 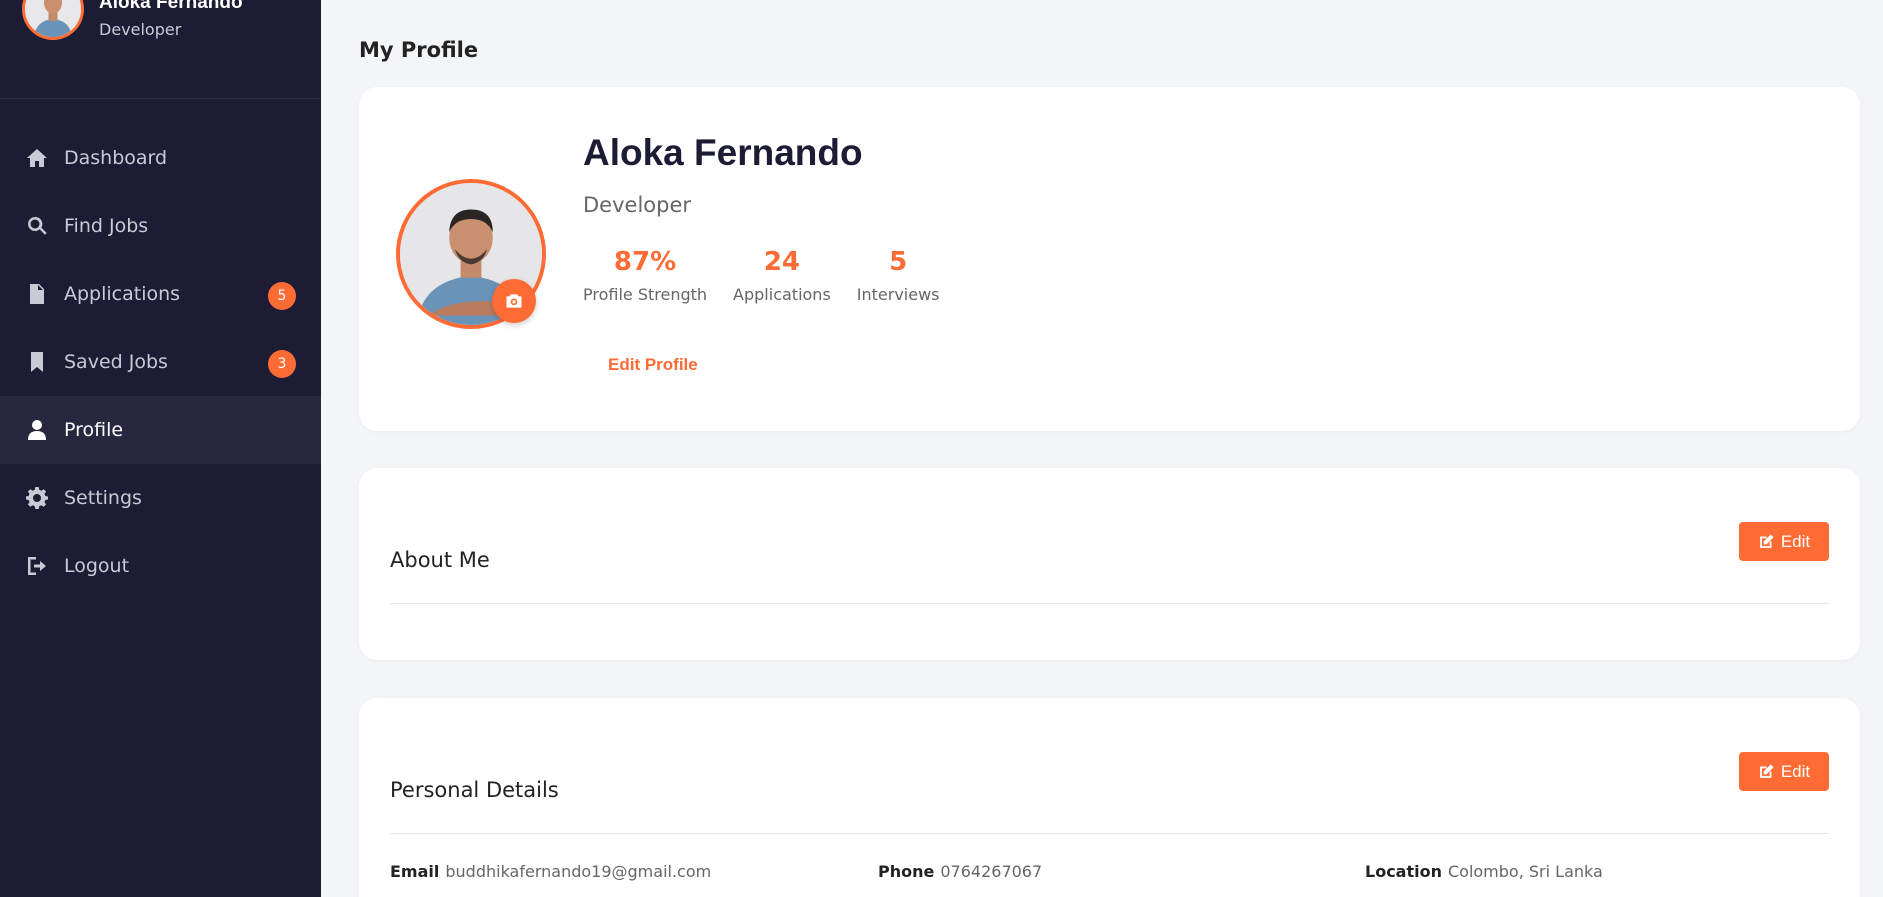 I want to click on stat-profile-strength: 87% Profile Strength, so click(x=645, y=275).